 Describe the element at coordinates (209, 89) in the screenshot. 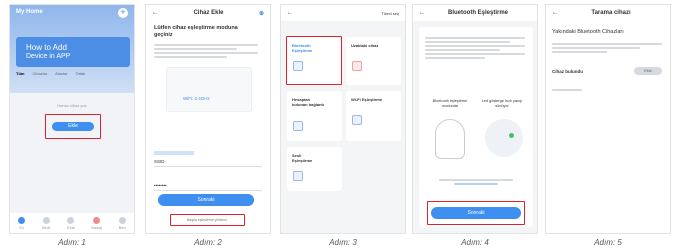

I see `wifi-illustration: WiFi: 2.4GHz` at that location.